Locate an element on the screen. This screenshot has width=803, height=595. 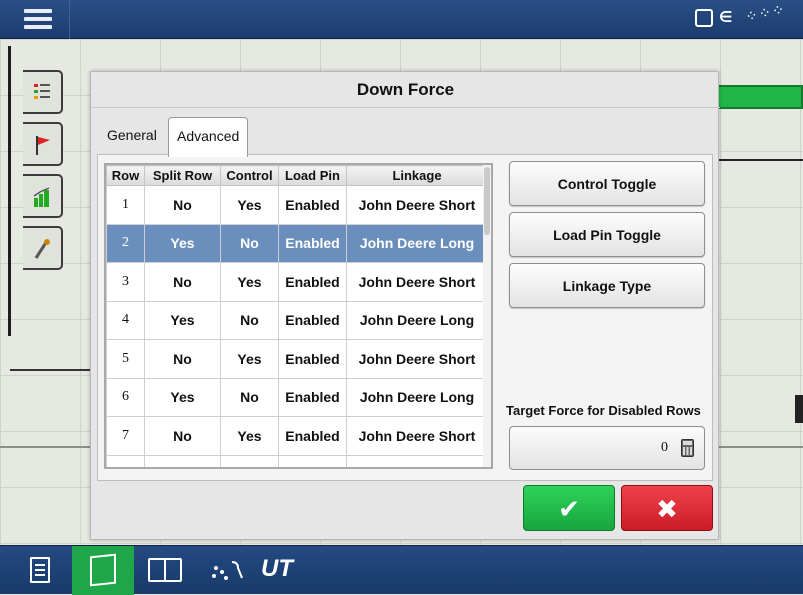
bottom-nav: UT is located at coordinates (401, 570).